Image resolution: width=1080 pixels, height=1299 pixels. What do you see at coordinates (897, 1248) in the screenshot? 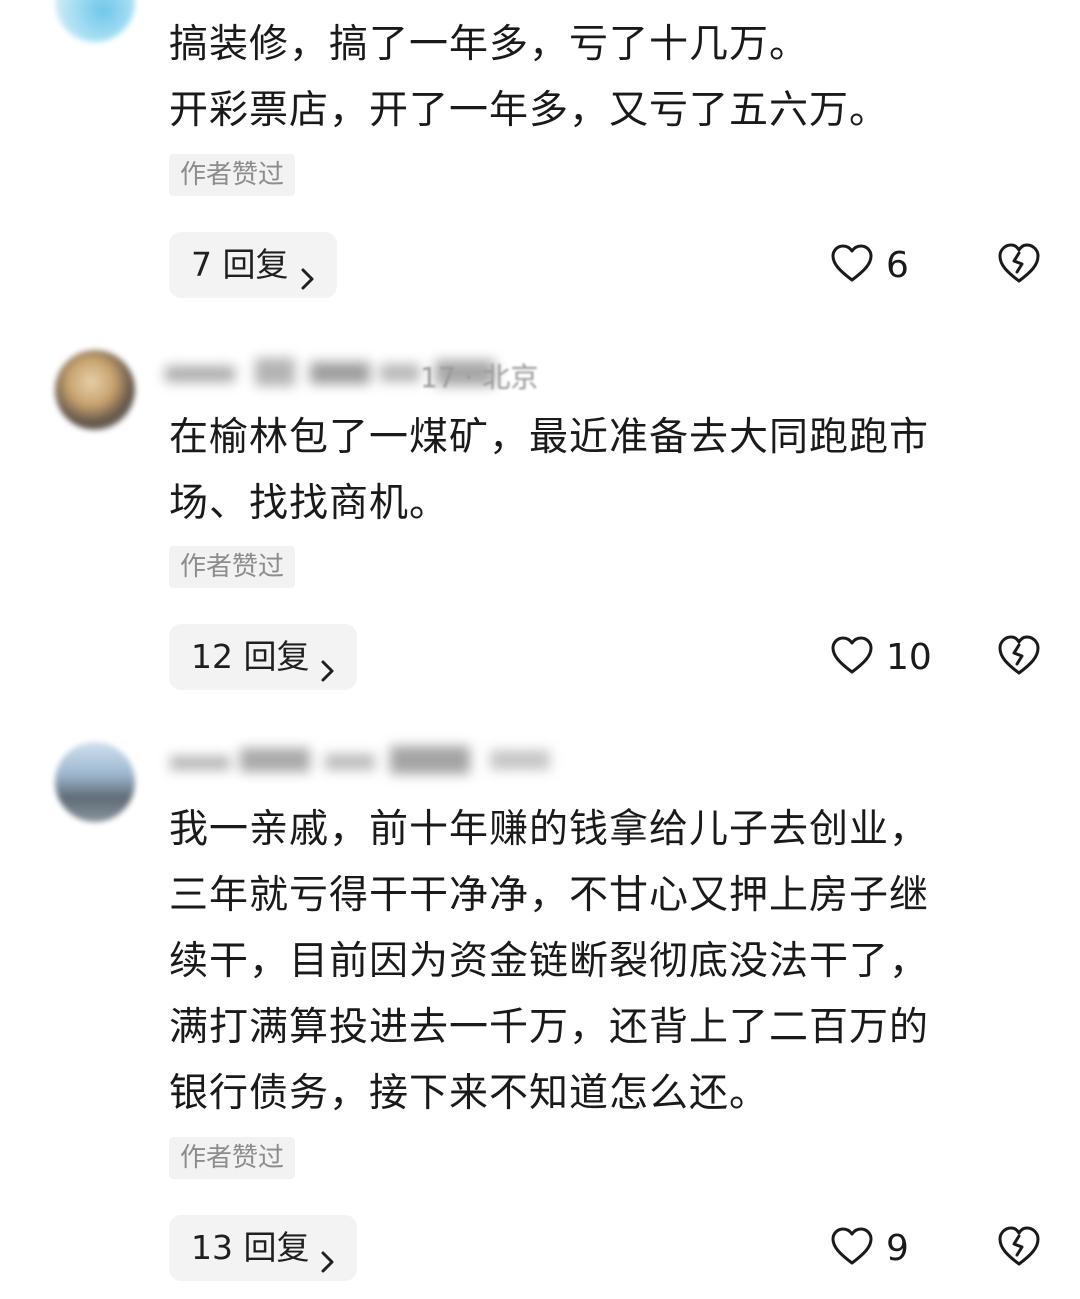
I see `like-count: 9` at bounding box center [897, 1248].